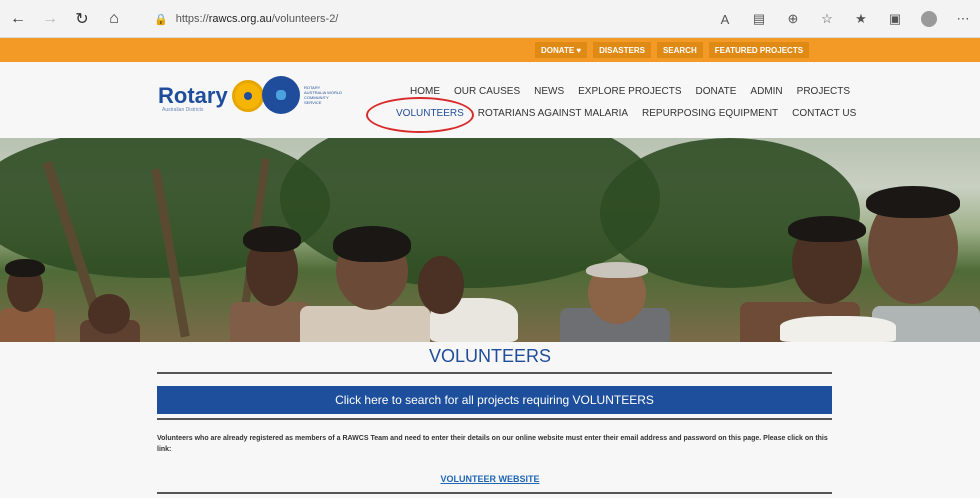 The image size is (980, 498). Describe the element at coordinates (861, 19) in the screenshot. I see `favorites-icon: ★` at that location.